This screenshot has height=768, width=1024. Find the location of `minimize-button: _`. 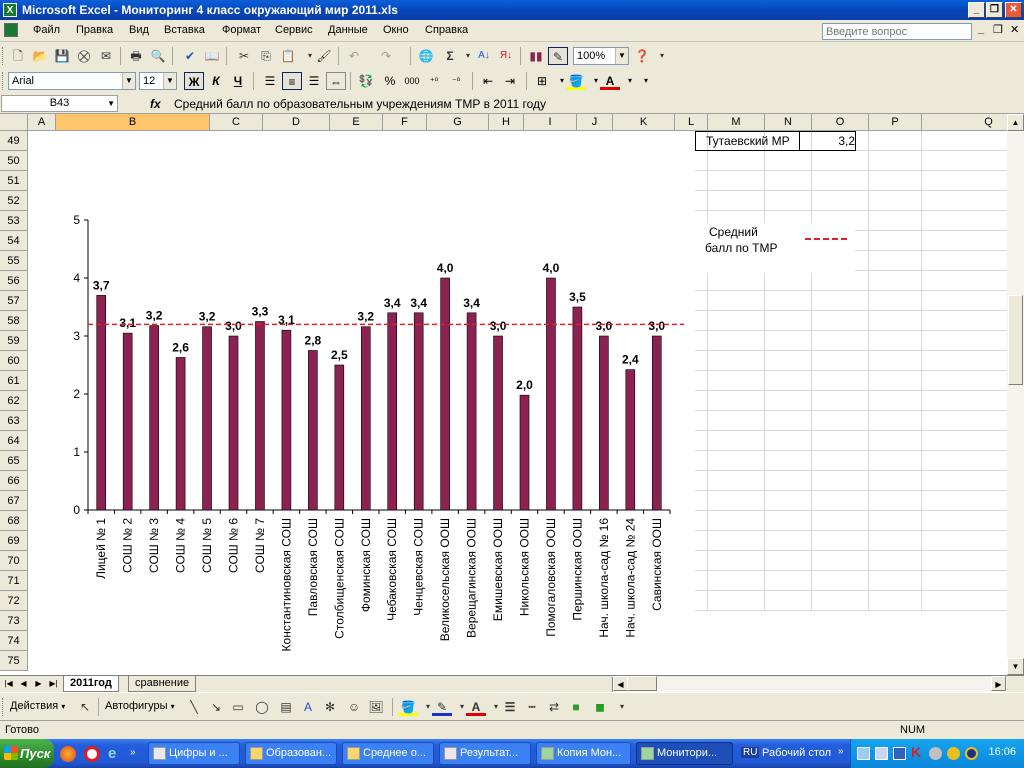

minimize-button: _ is located at coordinates (976, 10).